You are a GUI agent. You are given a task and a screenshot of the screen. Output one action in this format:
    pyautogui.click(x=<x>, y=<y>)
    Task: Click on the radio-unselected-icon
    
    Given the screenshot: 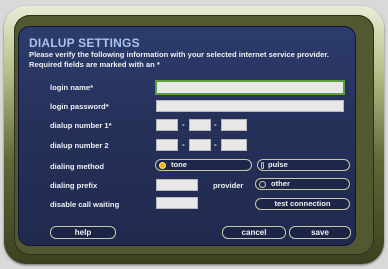 What is the action you would take?
    pyautogui.click(x=262, y=165)
    